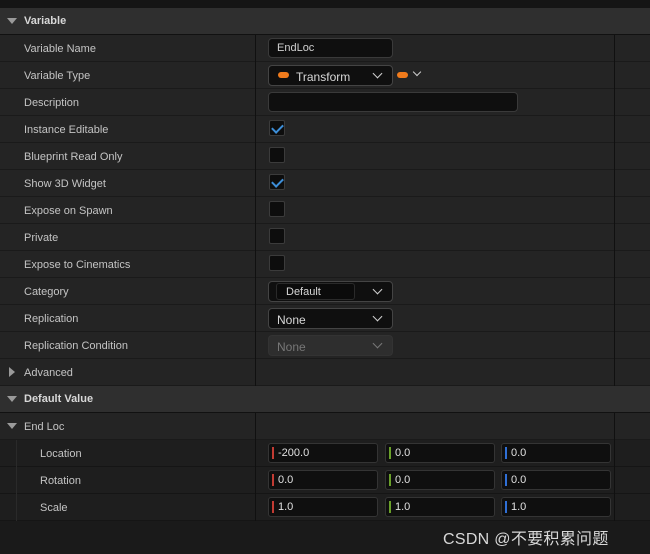 The image size is (650, 554). I want to click on row-advanced: Advanced, so click(325, 372).